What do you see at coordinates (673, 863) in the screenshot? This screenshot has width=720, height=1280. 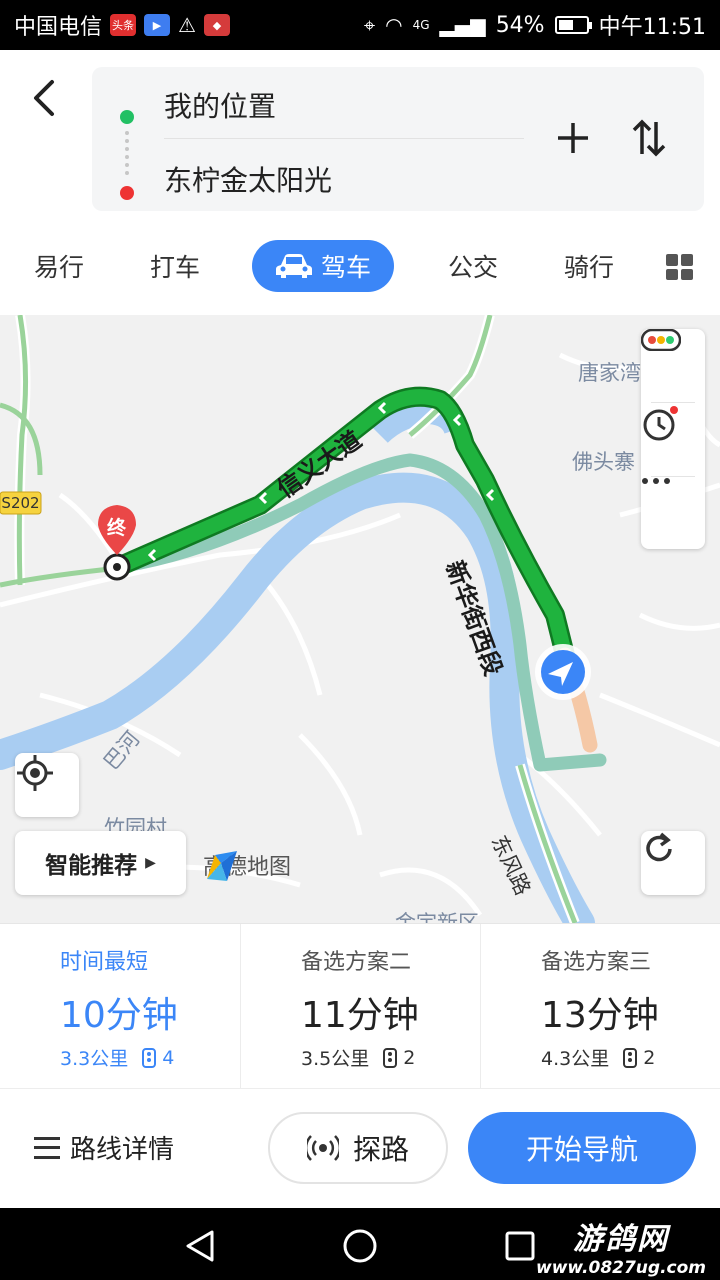 I see `refresh-route-button` at bounding box center [673, 863].